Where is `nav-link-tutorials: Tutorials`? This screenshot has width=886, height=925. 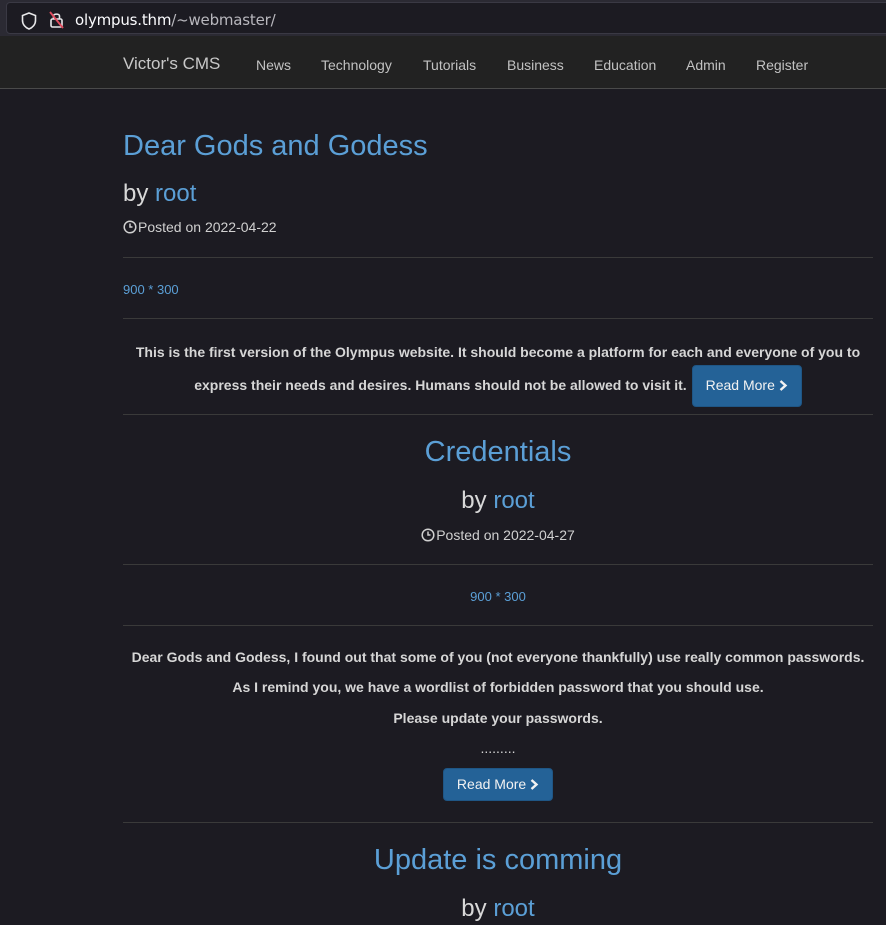 nav-link-tutorials: Tutorials is located at coordinates (449, 65).